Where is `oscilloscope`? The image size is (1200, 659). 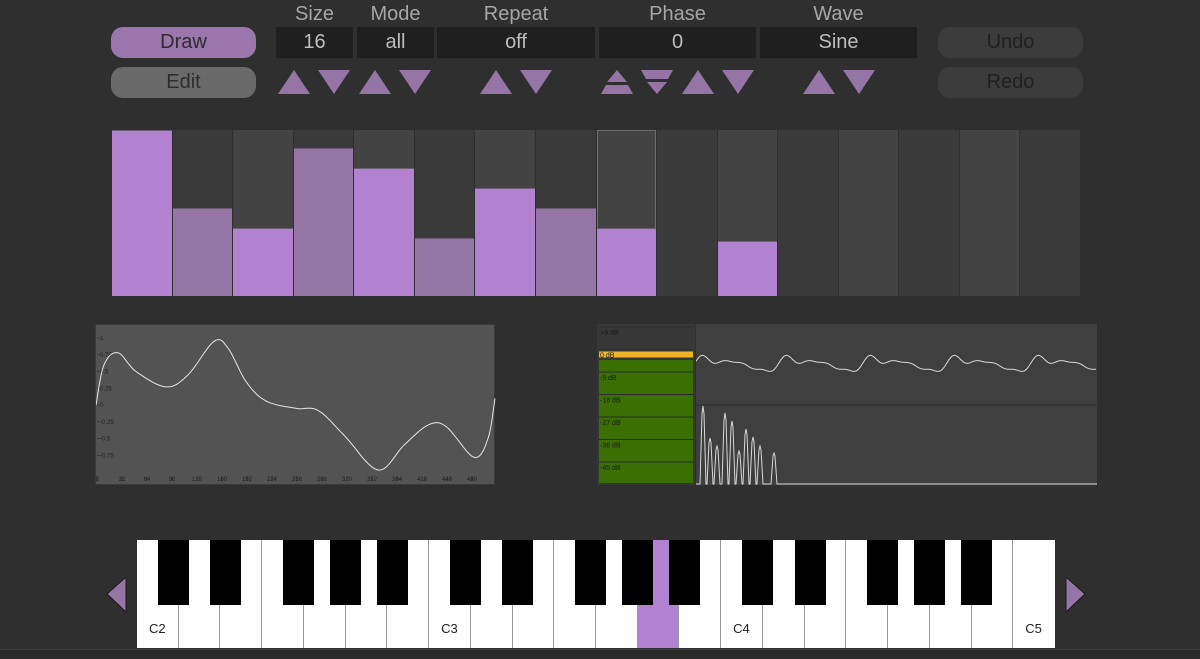 oscilloscope is located at coordinates (896, 404).